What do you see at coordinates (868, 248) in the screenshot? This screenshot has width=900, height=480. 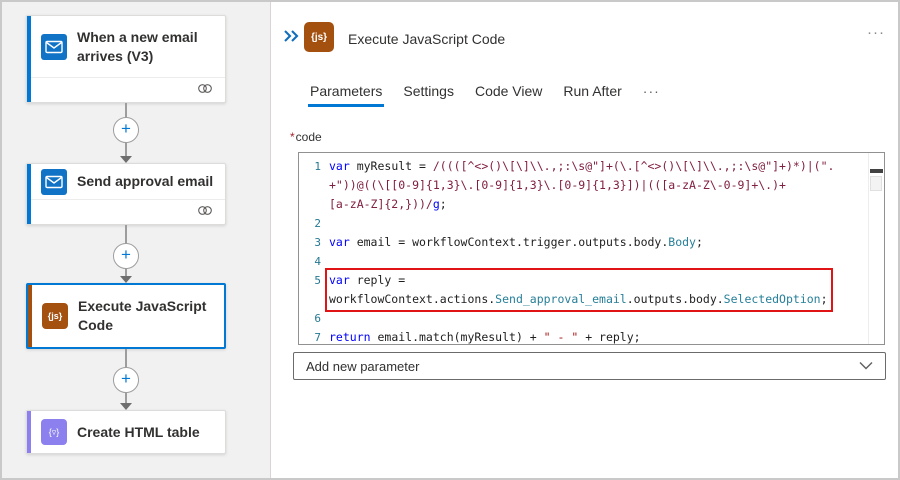 I see `scrollbar-track` at bounding box center [868, 248].